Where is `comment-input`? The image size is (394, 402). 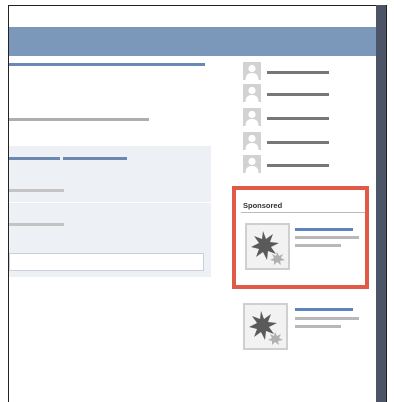 comment-input is located at coordinates (106, 262).